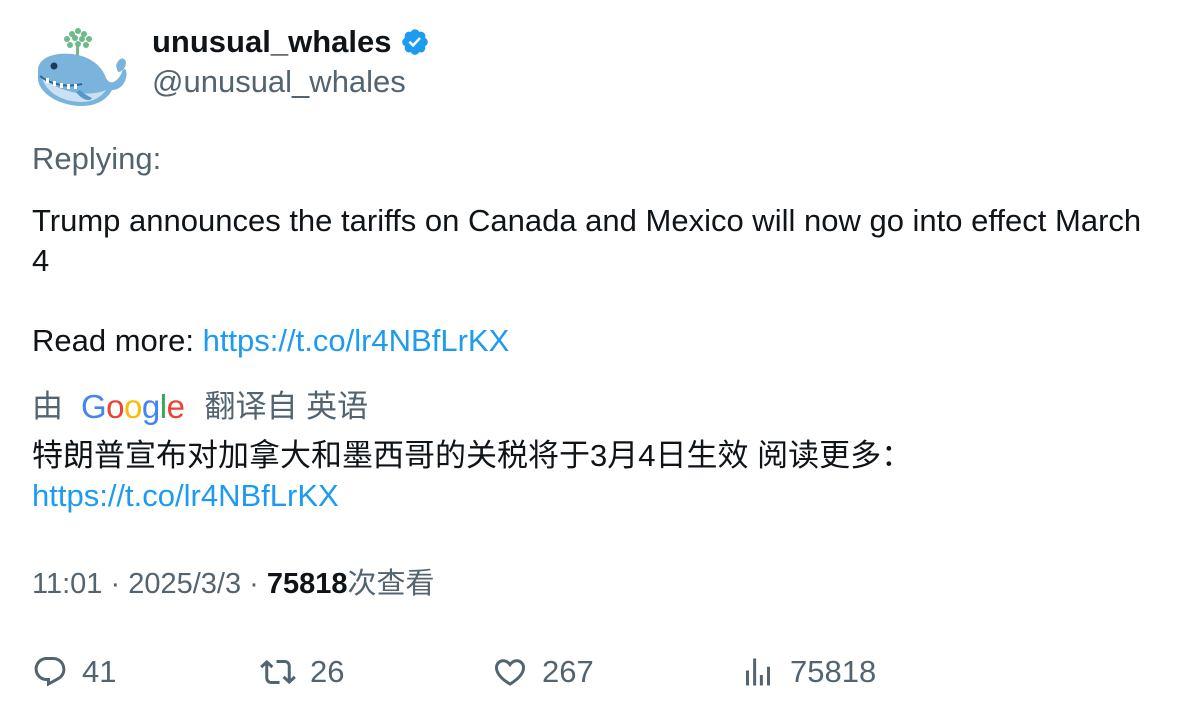 This screenshot has height=718, width=1196. What do you see at coordinates (50, 672) in the screenshot?
I see `reply-icon` at bounding box center [50, 672].